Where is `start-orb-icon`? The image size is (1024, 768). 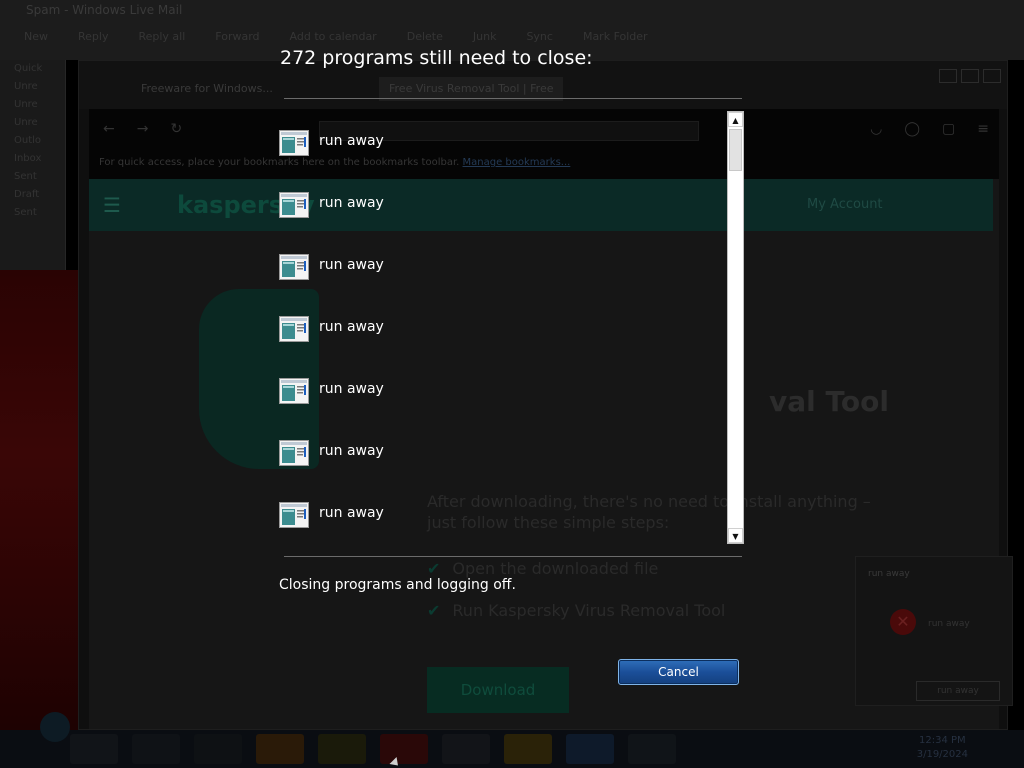
start-orb-icon is located at coordinates (55, 727).